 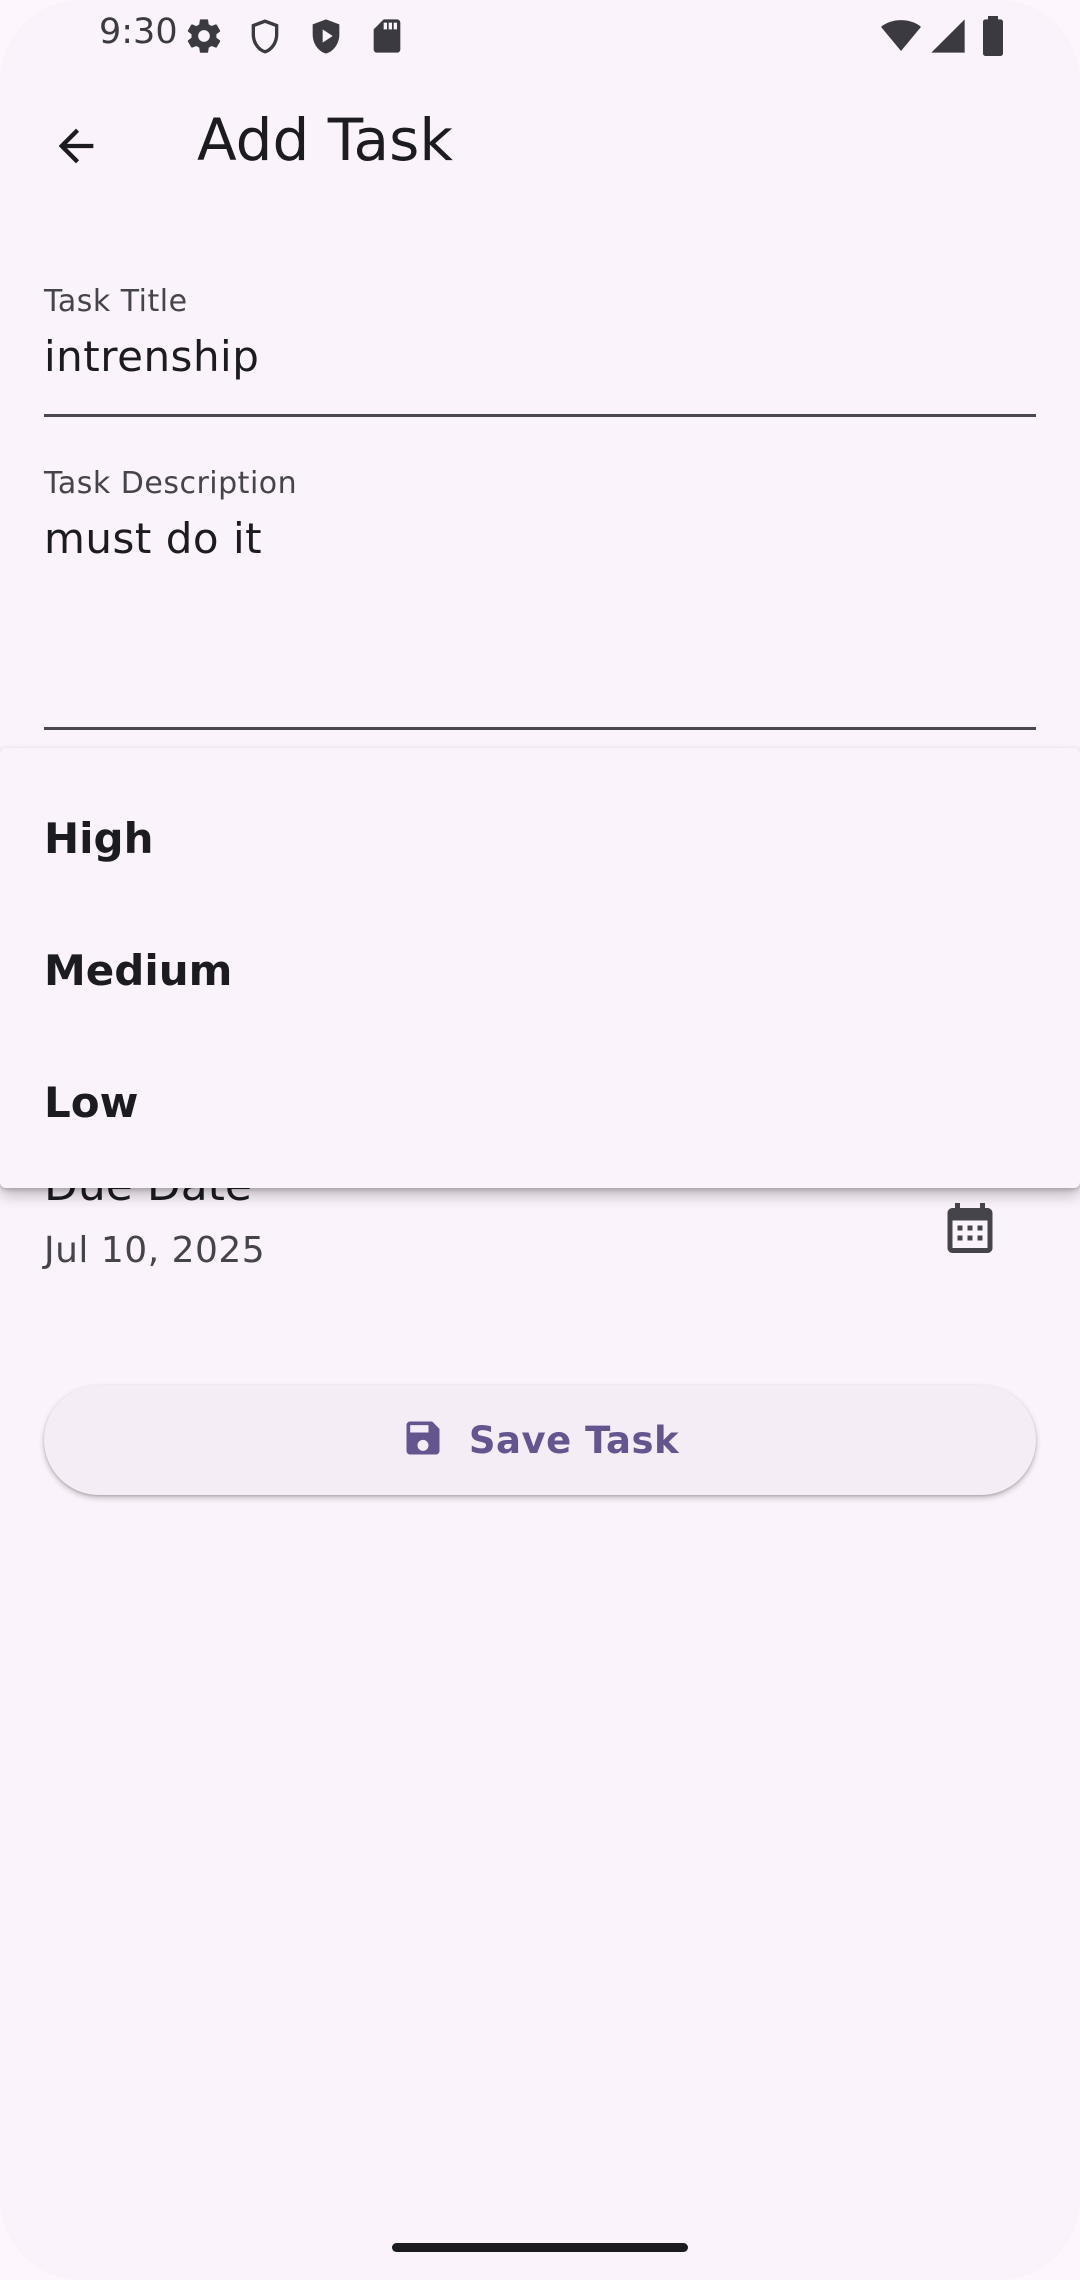 I want to click on settings-icon, so click(x=204, y=36).